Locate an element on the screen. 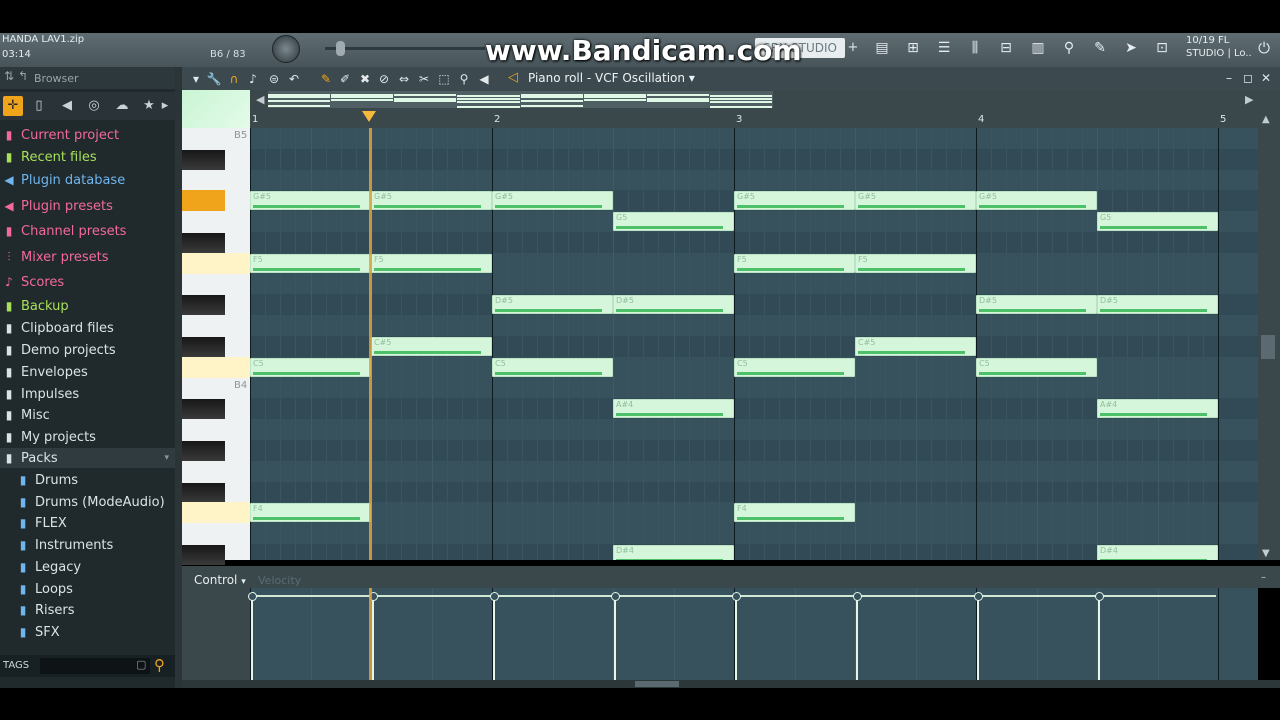 The height and width of the screenshot is (720, 1280). browser-star-icon: ★ is located at coordinates (149, 106).